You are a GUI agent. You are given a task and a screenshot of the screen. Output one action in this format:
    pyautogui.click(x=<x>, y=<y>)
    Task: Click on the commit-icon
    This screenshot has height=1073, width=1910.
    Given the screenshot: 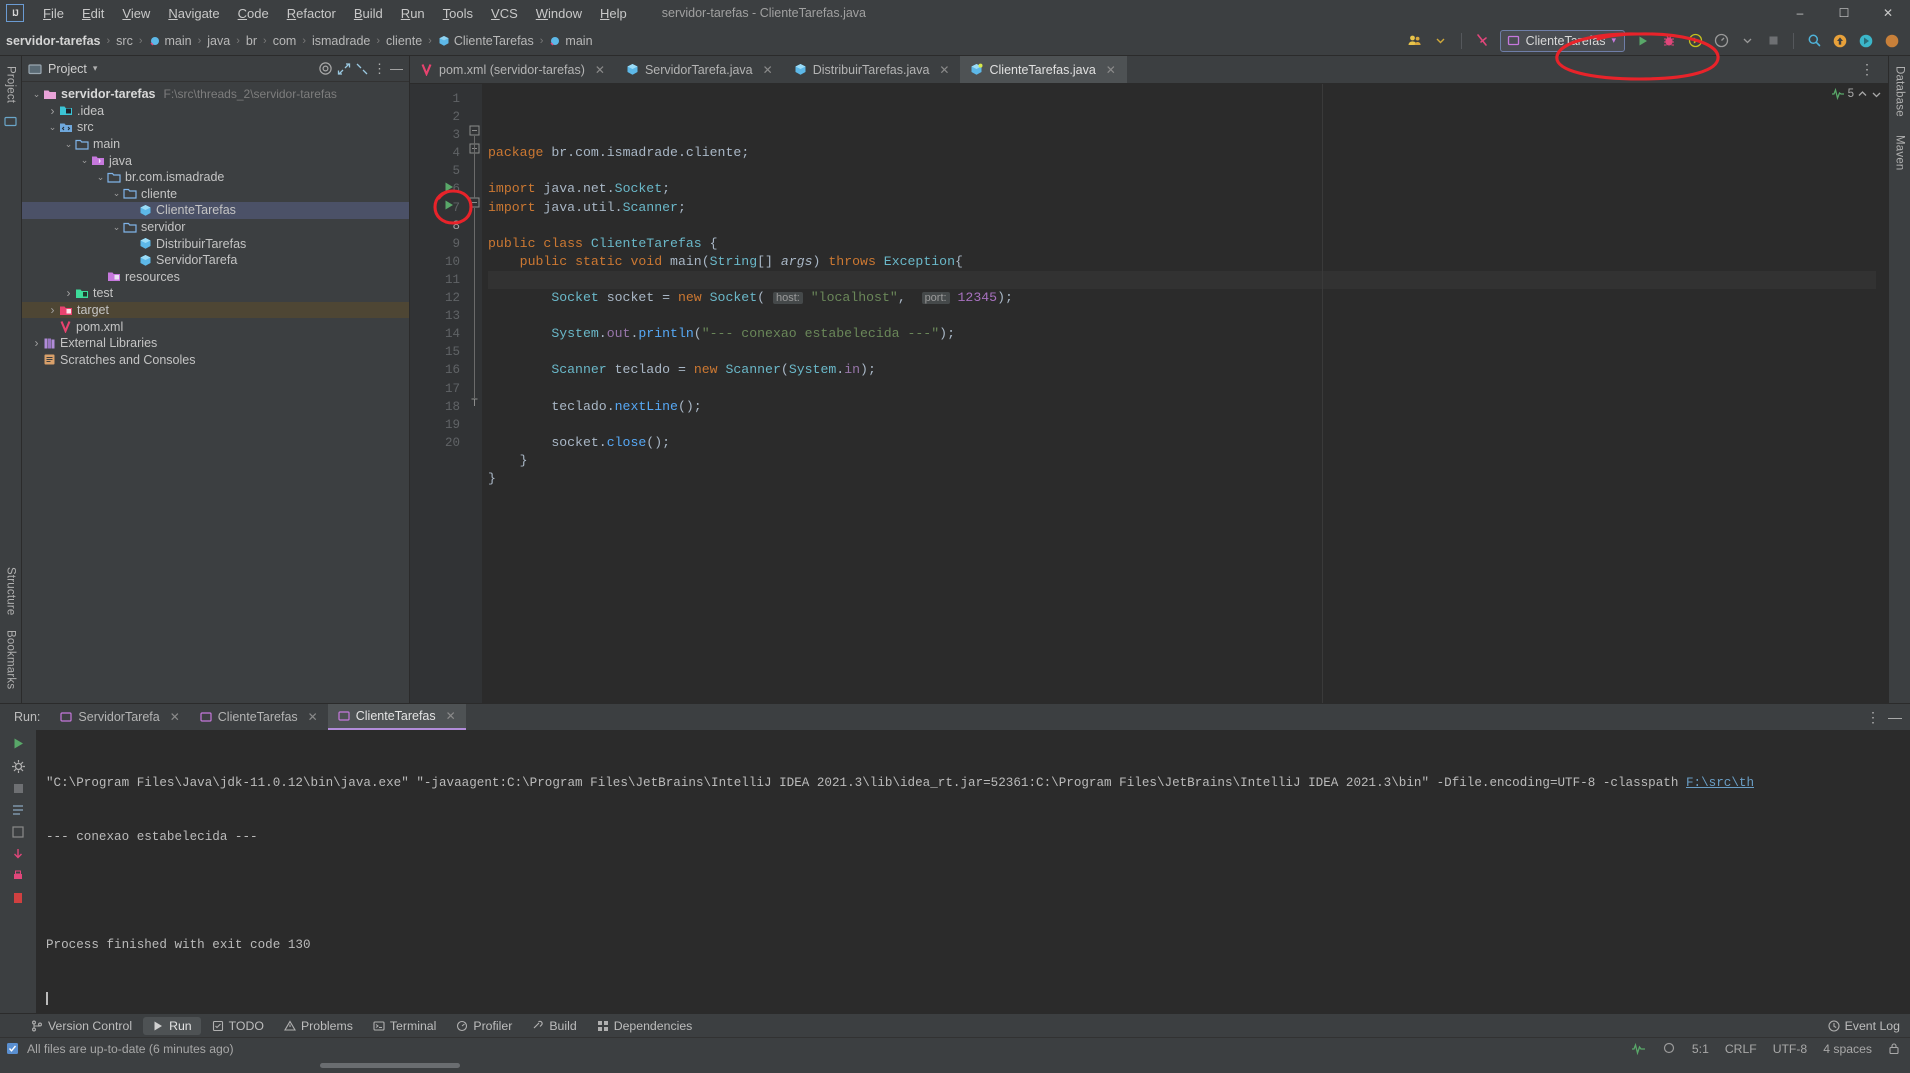 What is the action you would take?
    pyautogui.click(x=10, y=121)
    